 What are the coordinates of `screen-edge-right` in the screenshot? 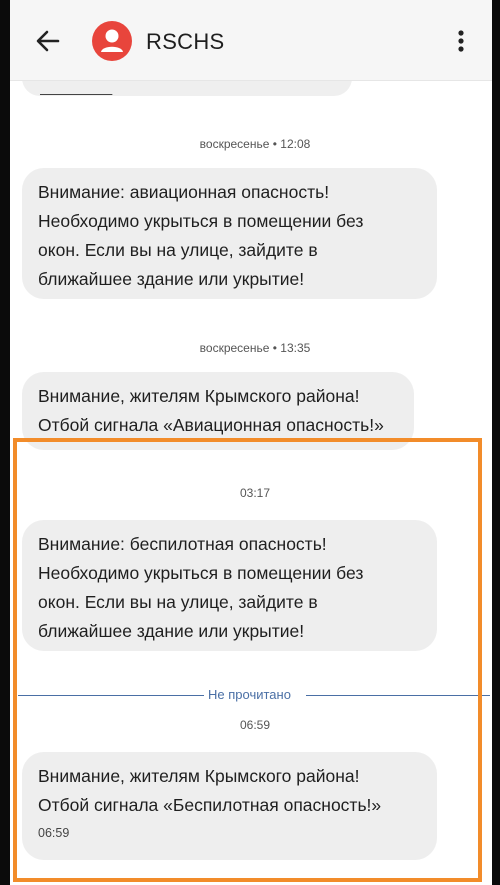 It's located at (496, 442).